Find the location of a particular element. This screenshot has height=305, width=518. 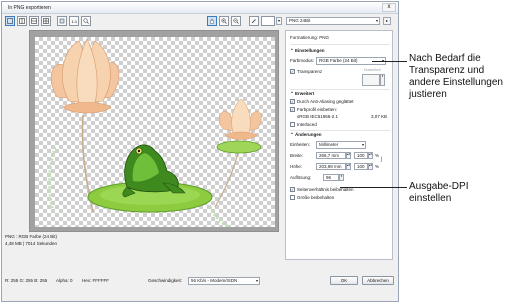

zoom-actual-icon: 1:1 is located at coordinates (75, 21).